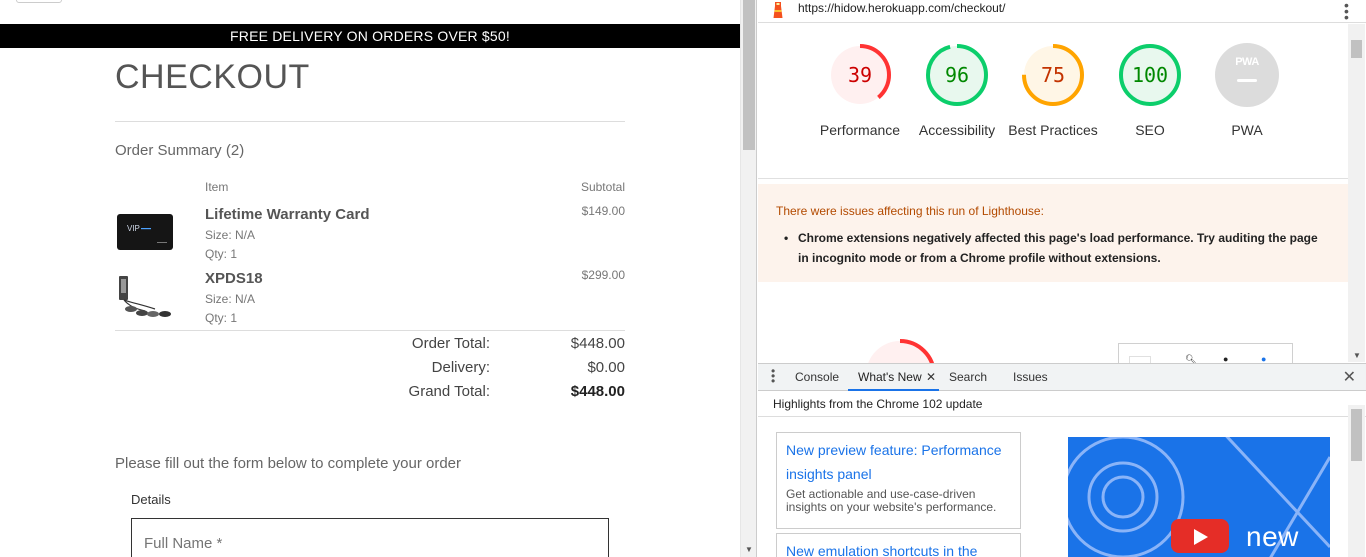 Image resolution: width=1366 pixels, height=557 pixels. I want to click on page-title: CHECKOUT, so click(212, 77).